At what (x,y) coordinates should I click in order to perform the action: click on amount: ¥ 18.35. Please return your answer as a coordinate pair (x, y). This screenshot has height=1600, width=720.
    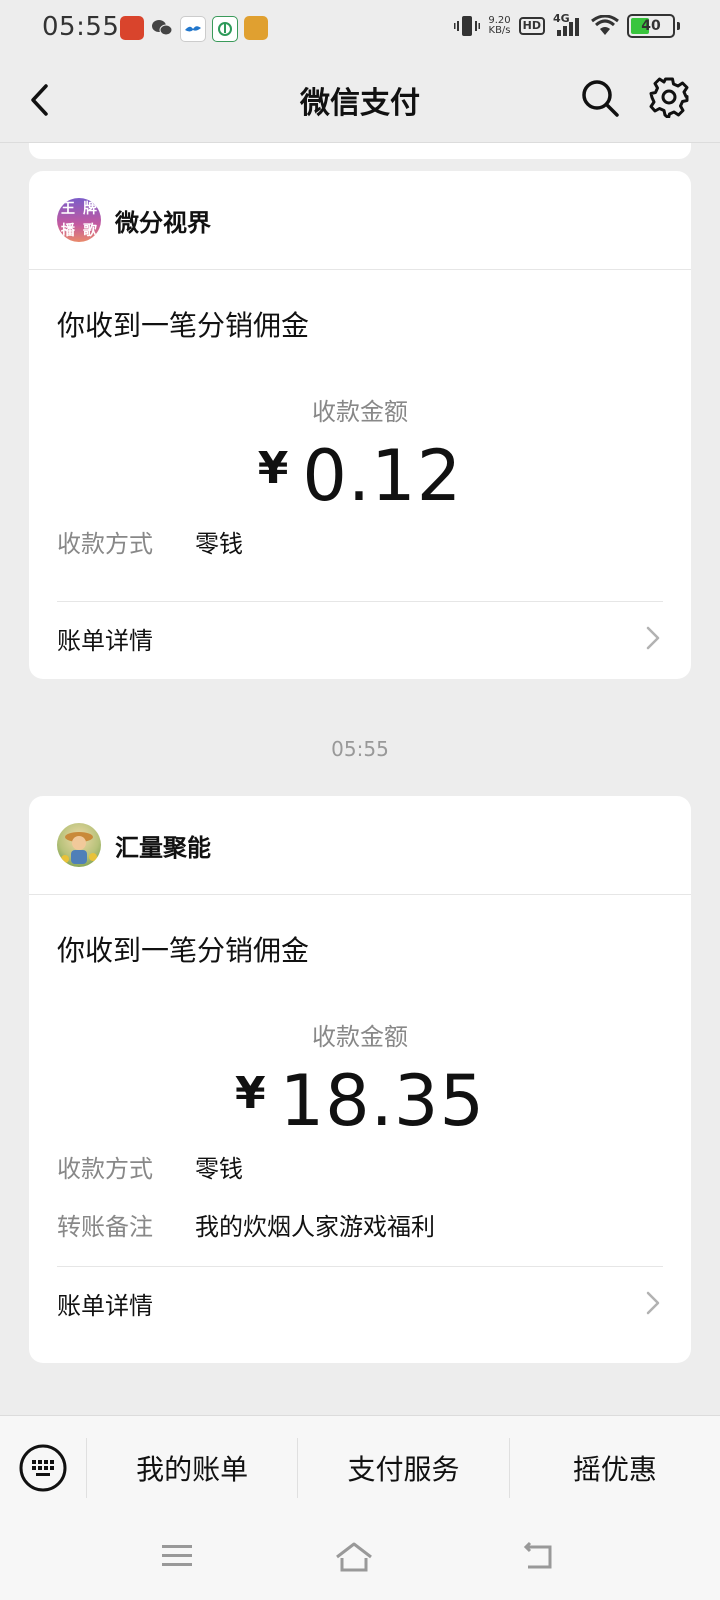
    Looking at the image, I should click on (360, 1101).